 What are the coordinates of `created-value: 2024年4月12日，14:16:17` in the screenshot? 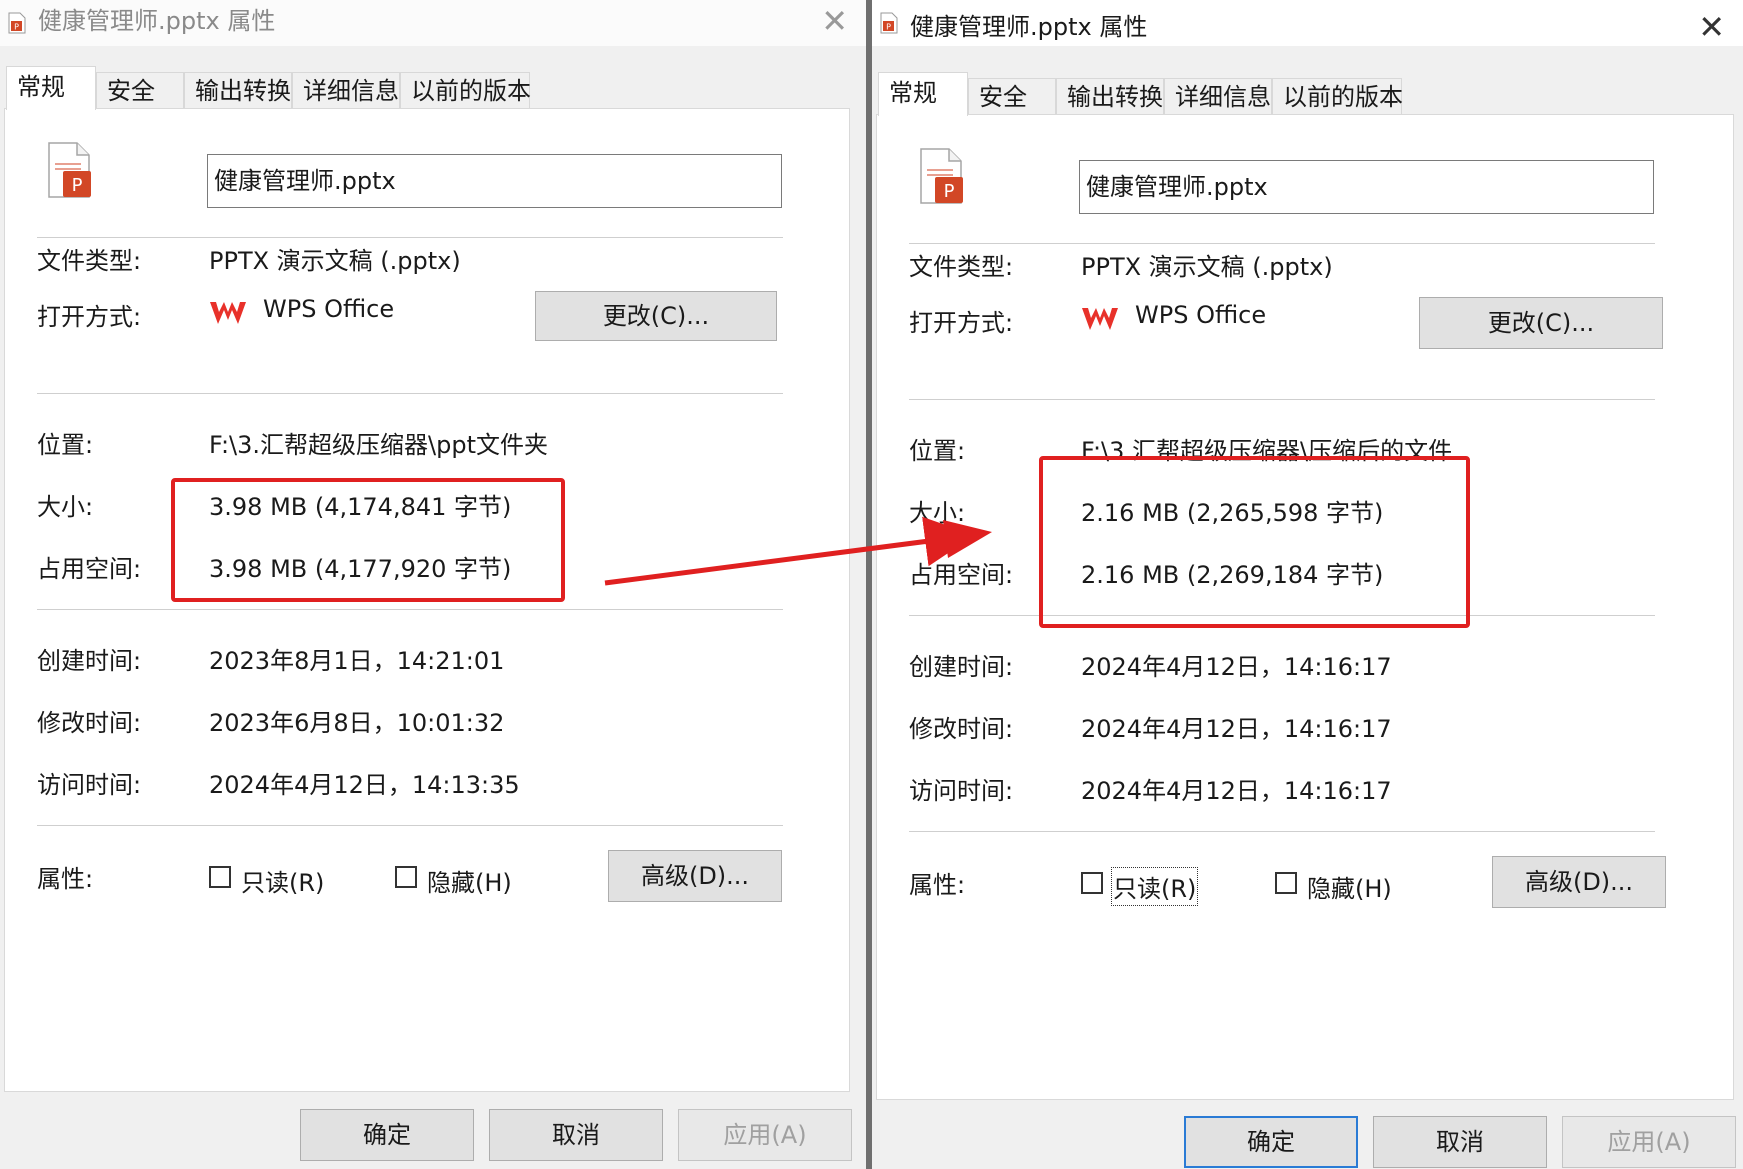 It's located at (1236, 667).